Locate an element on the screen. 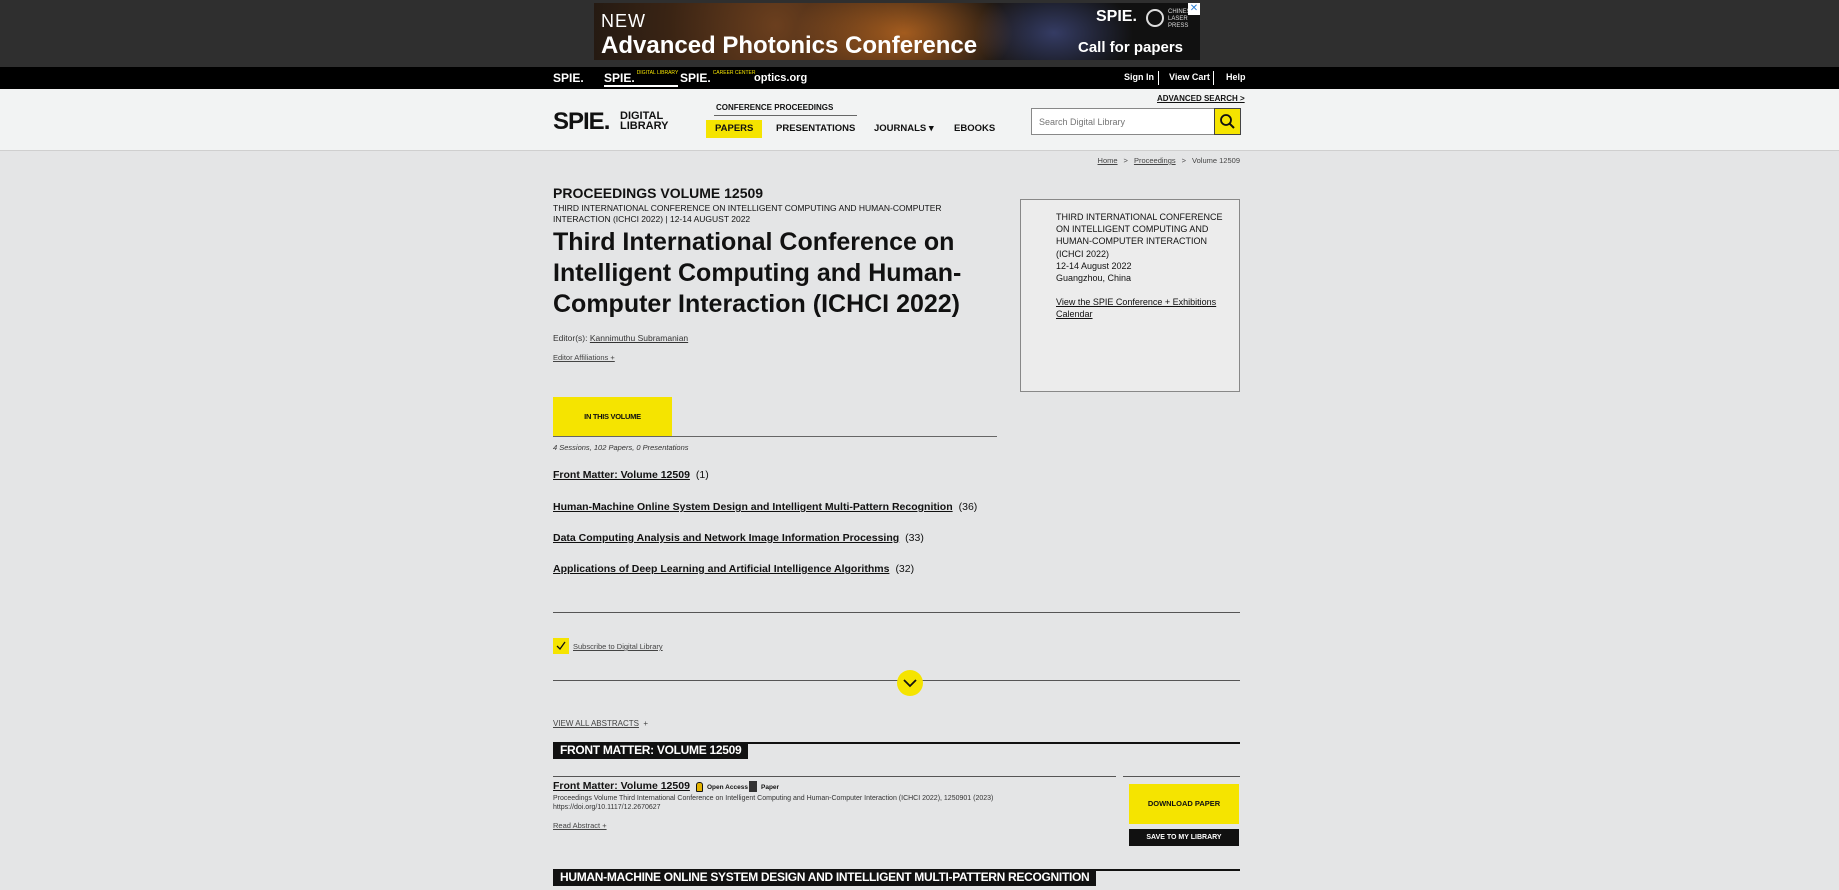  section-heading: FRONT MATTER: VOLUME 12509 is located at coordinates (651, 750).